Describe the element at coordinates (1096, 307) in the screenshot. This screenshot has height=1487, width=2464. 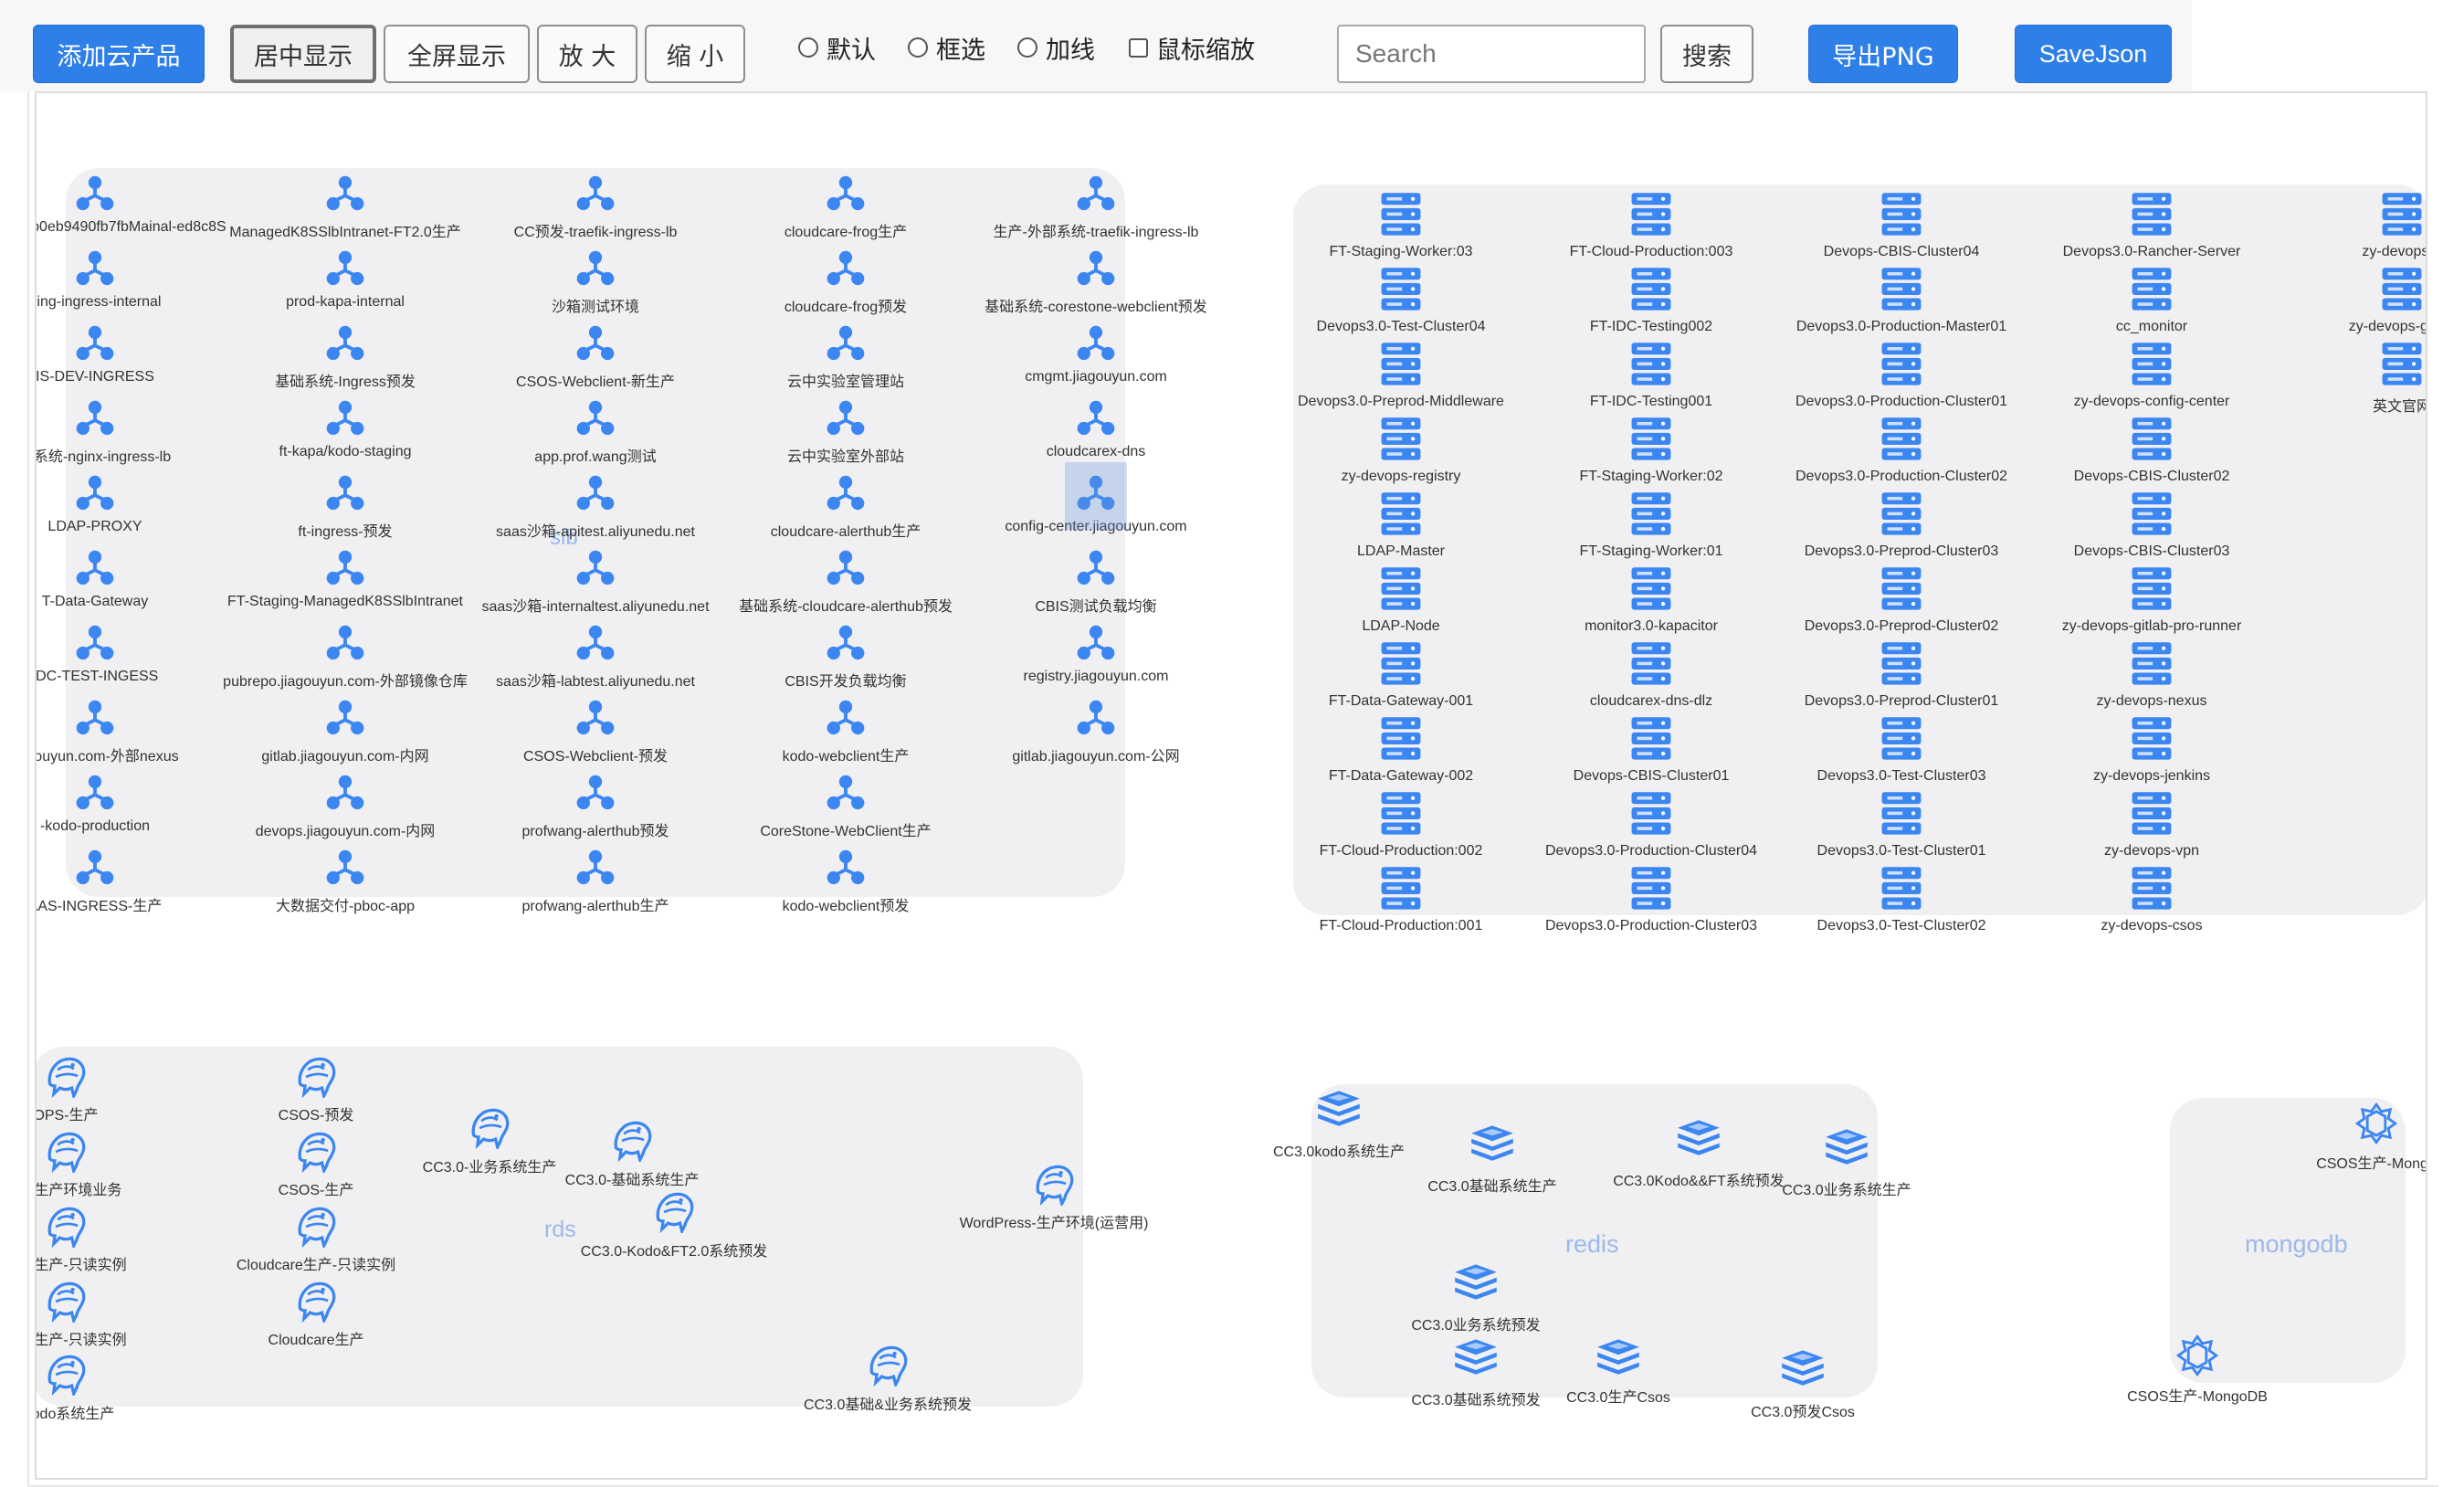
I see `node-label: 基础系统-corestone-webclient预发` at that location.